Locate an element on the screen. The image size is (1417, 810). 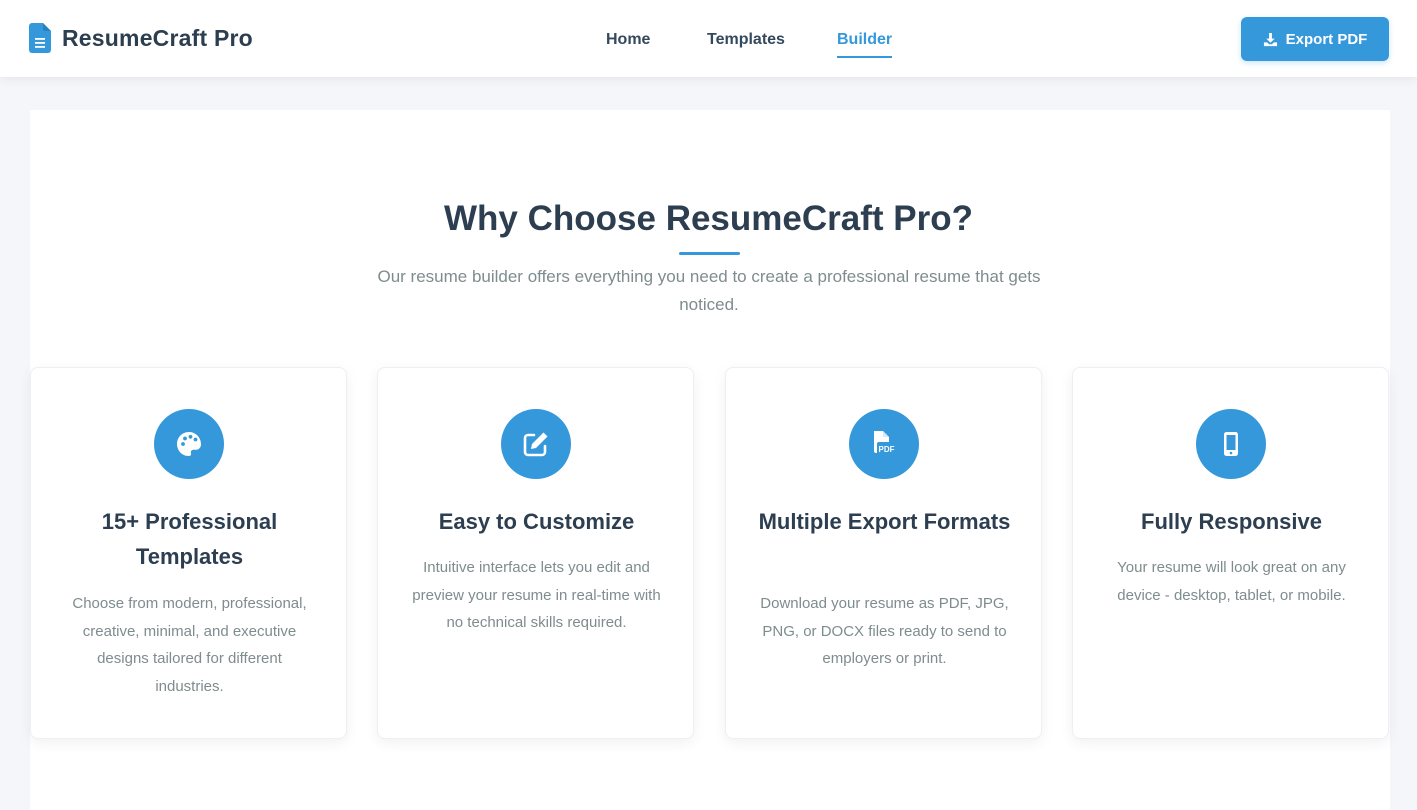
edit-icon is located at coordinates (536, 444).